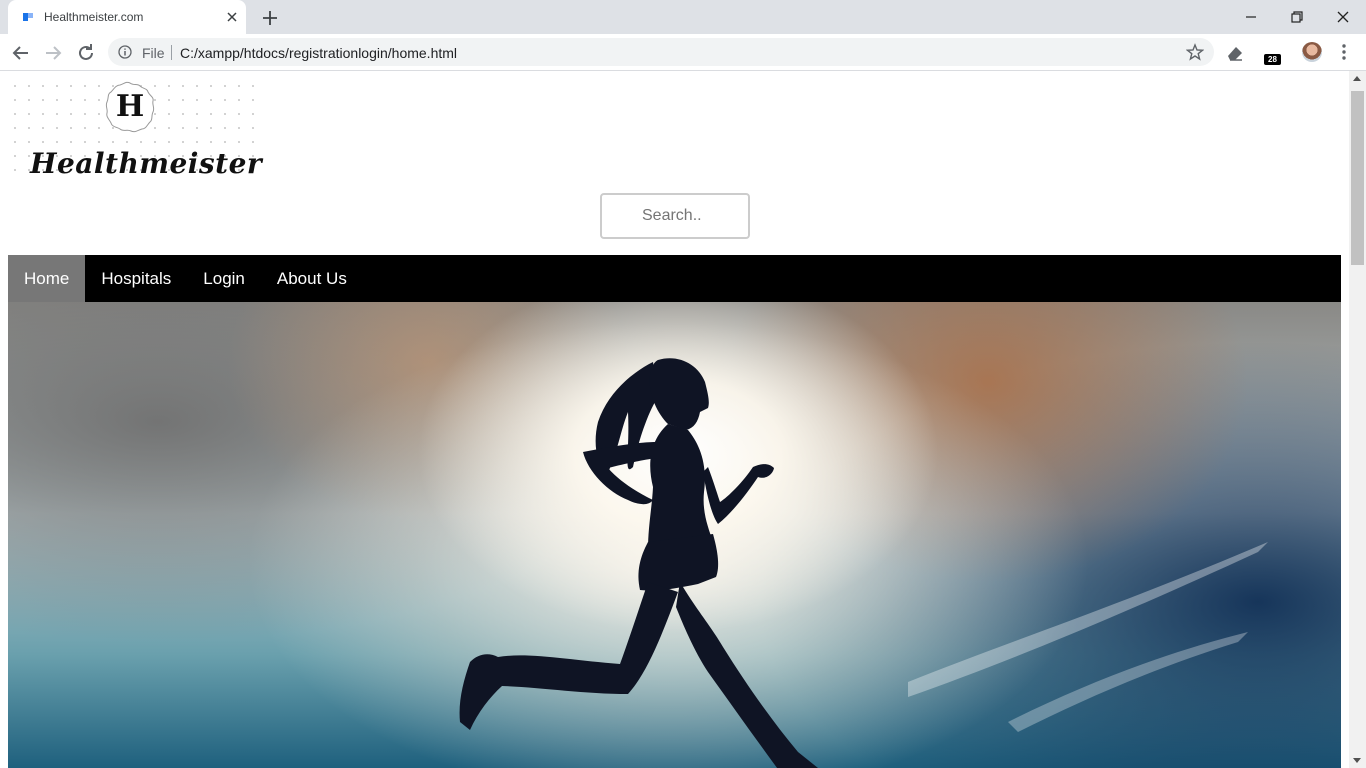  What do you see at coordinates (683, 17) in the screenshot?
I see `browser-tabstrip: Healthmeister.com` at bounding box center [683, 17].